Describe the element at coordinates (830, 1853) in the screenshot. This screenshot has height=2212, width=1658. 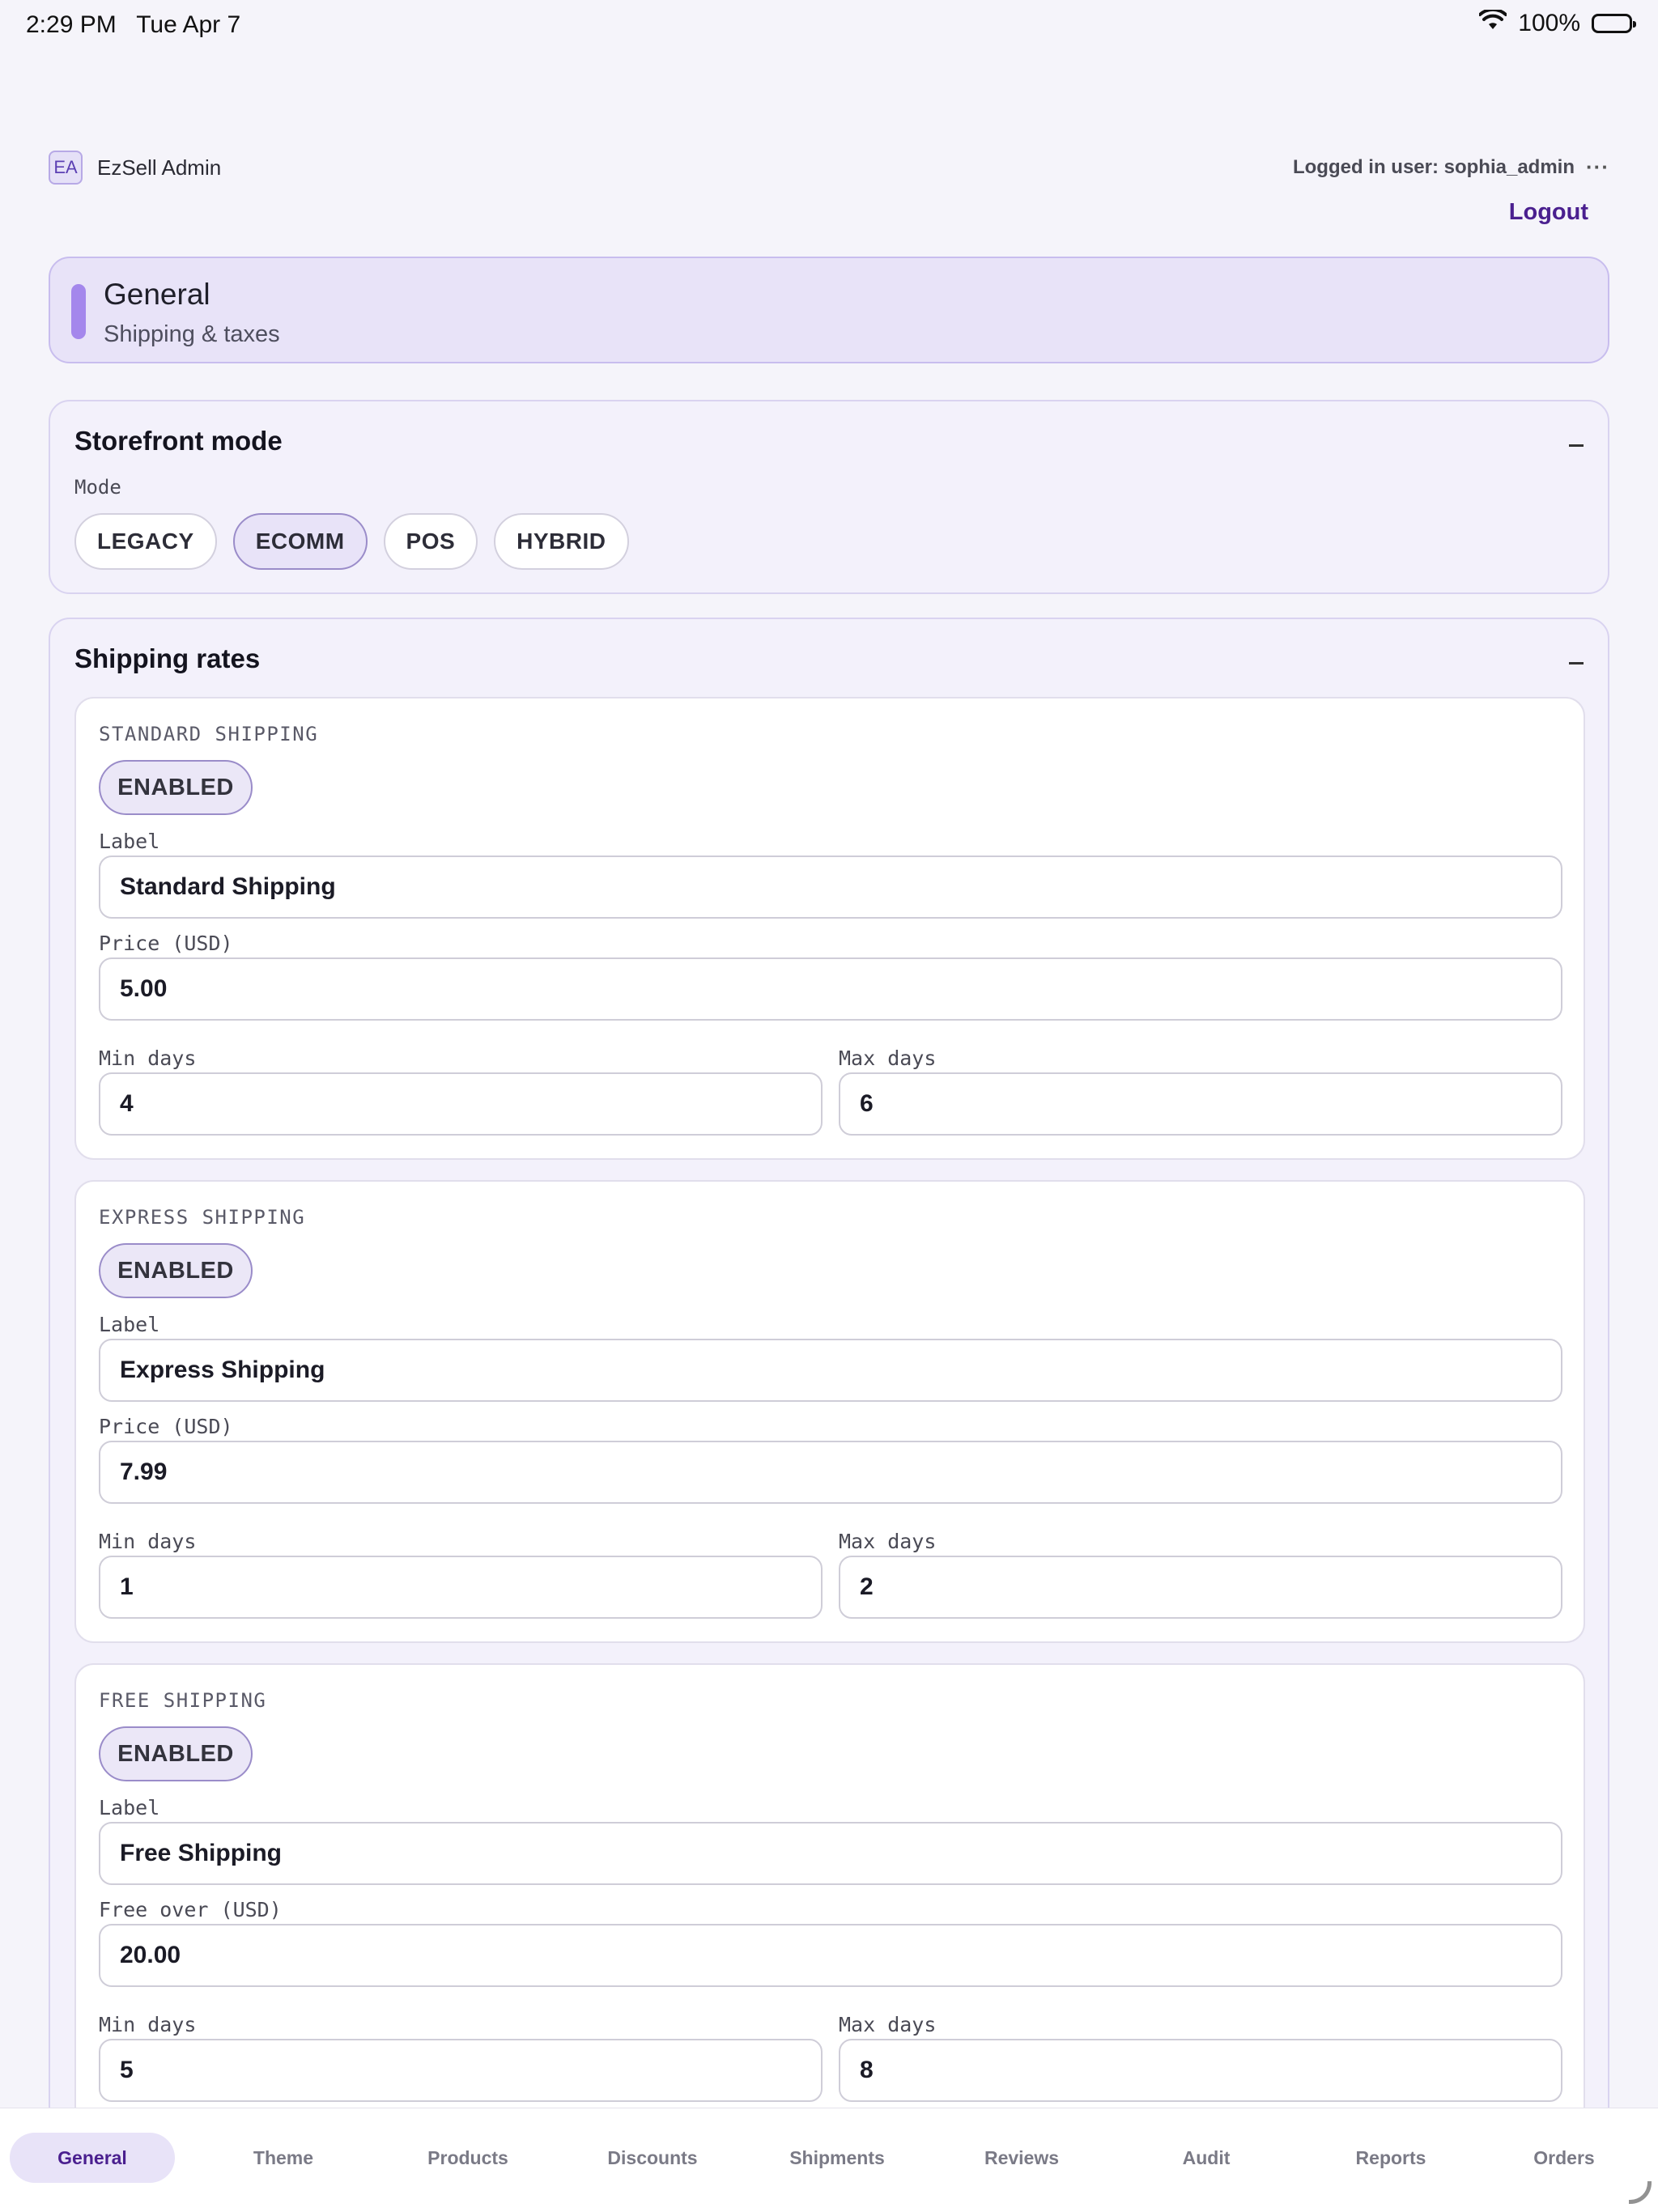
I see `label-input: Free Shipping` at that location.